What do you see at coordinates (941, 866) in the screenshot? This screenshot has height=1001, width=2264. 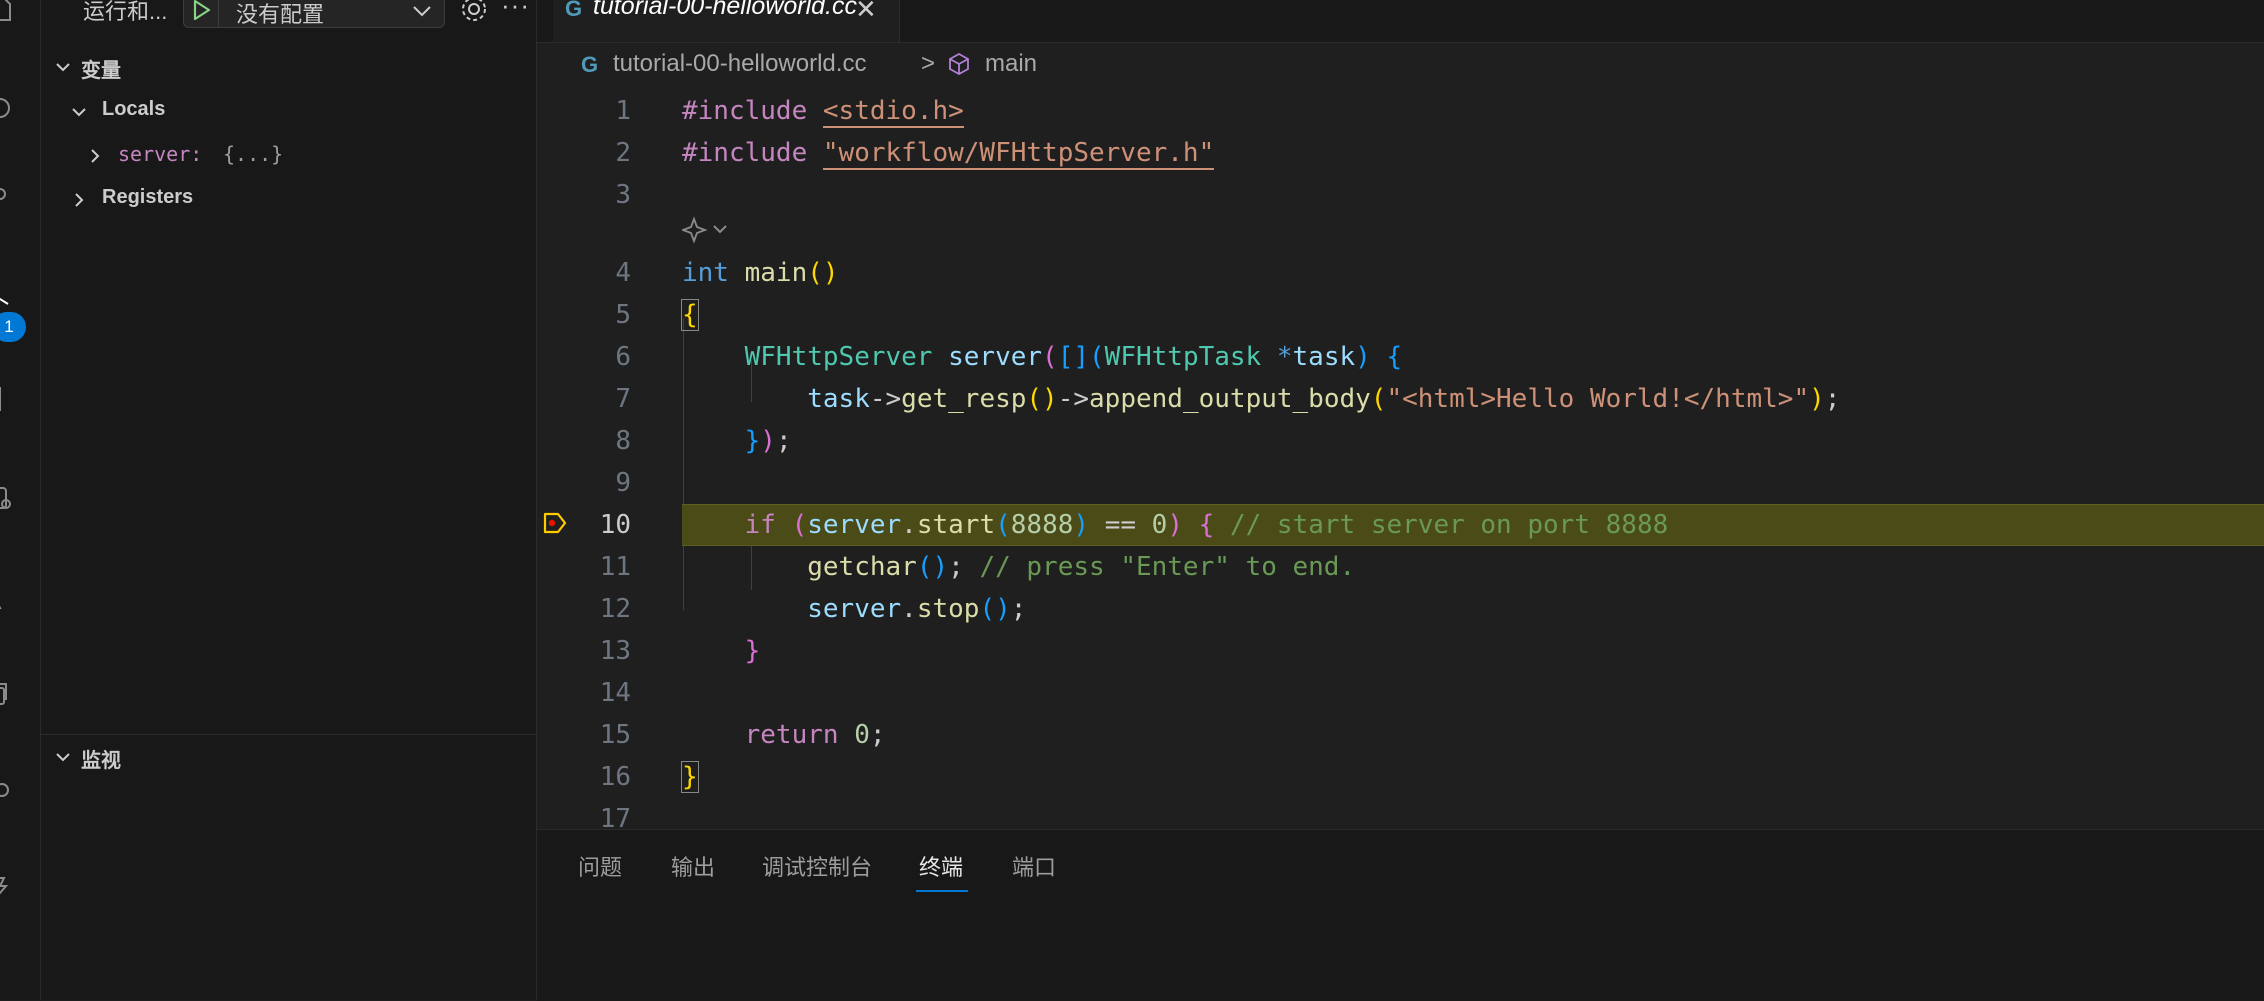 I see `panel-tab-terminal: 终端` at bounding box center [941, 866].